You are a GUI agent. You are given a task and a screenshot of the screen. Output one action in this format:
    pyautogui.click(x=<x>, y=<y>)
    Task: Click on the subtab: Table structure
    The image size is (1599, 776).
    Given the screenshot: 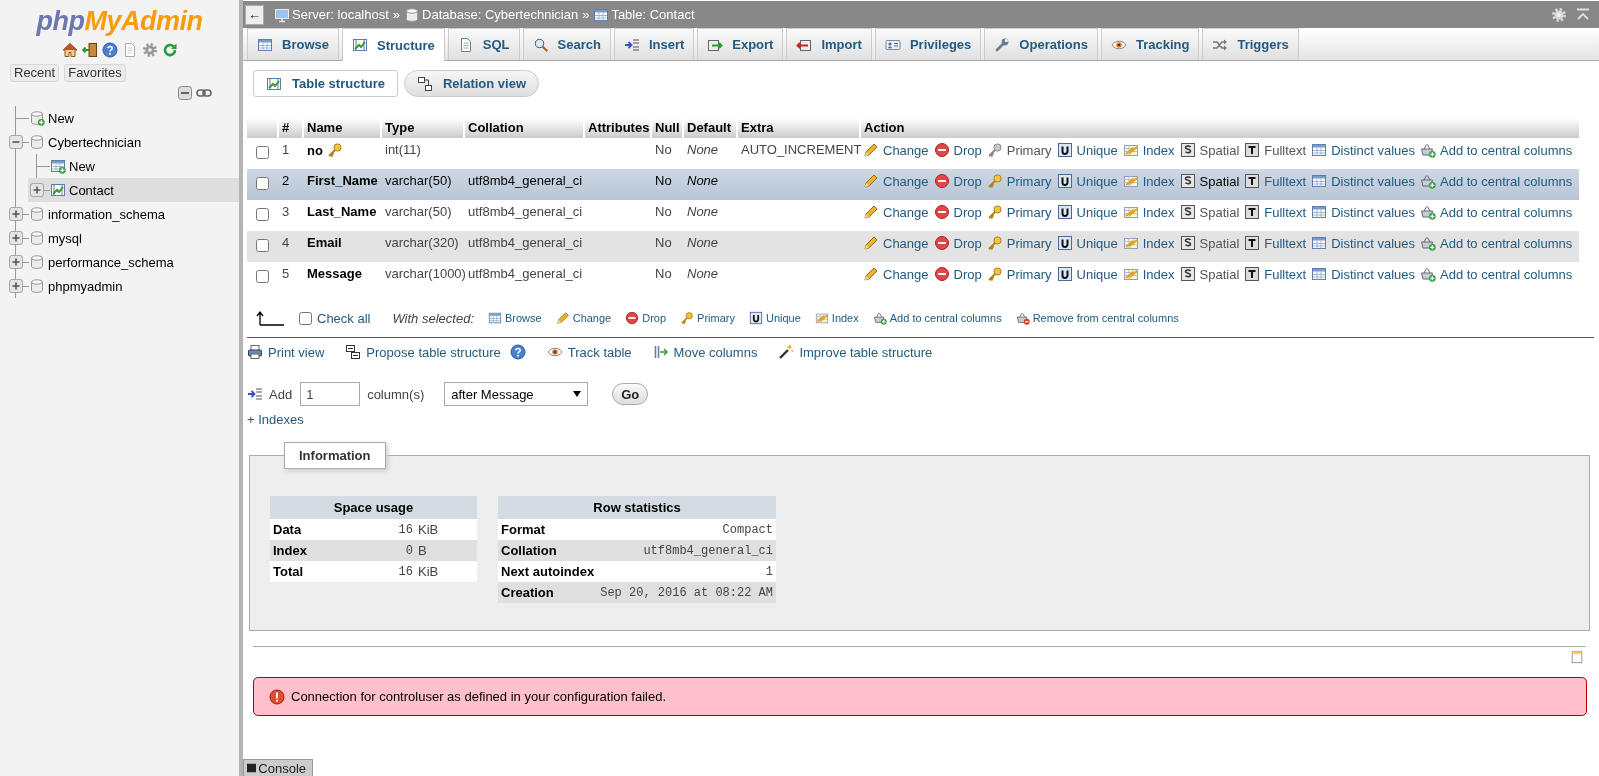 What is the action you would take?
    pyautogui.click(x=325, y=83)
    